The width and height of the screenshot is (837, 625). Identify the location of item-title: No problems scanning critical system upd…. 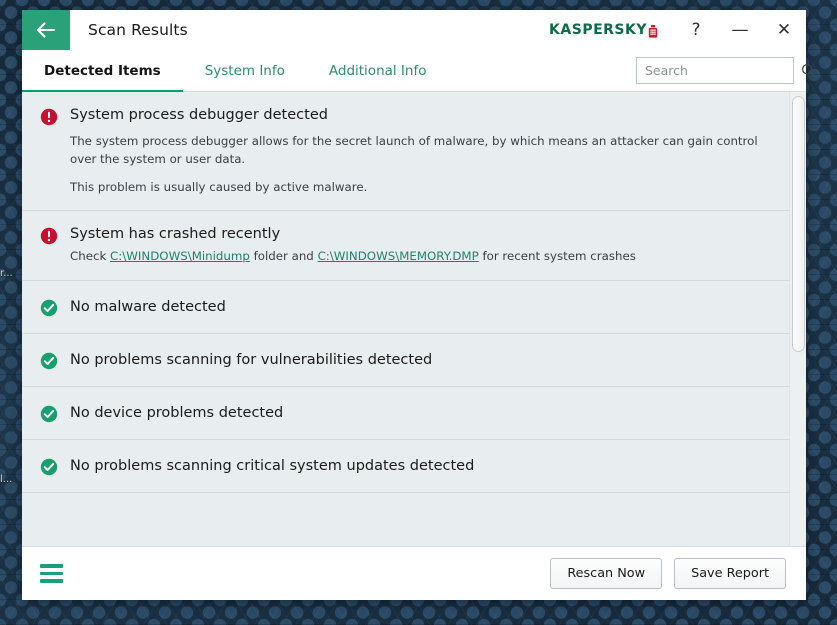
(272, 465).